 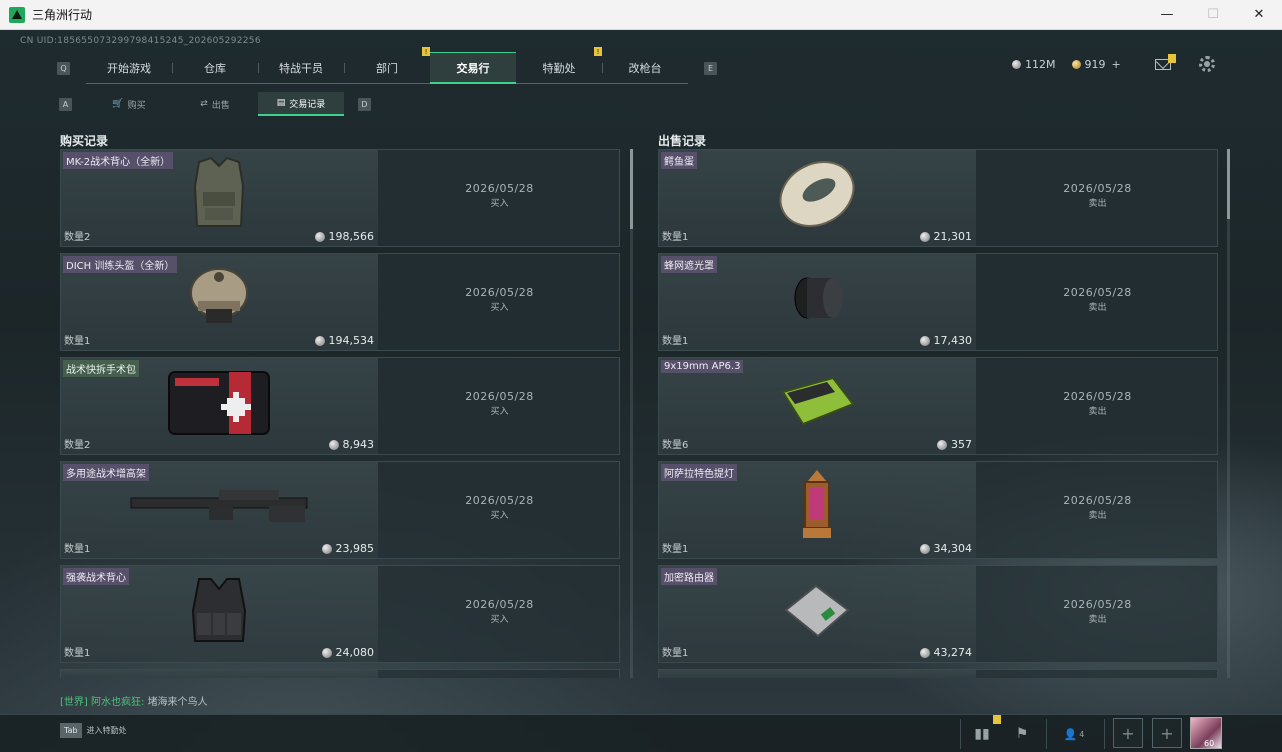 I want to click on nav-tab-label: 改枪台, so click(x=645, y=68).